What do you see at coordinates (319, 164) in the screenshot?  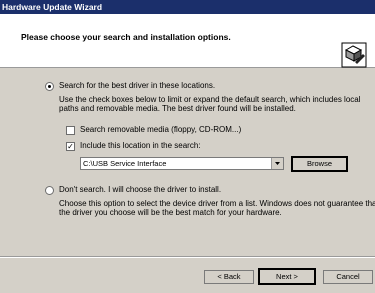 I see `browse-button: Browse` at bounding box center [319, 164].